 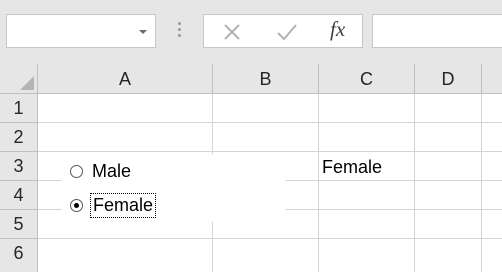 I want to click on option-male-label: Male, so click(x=112, y=171).